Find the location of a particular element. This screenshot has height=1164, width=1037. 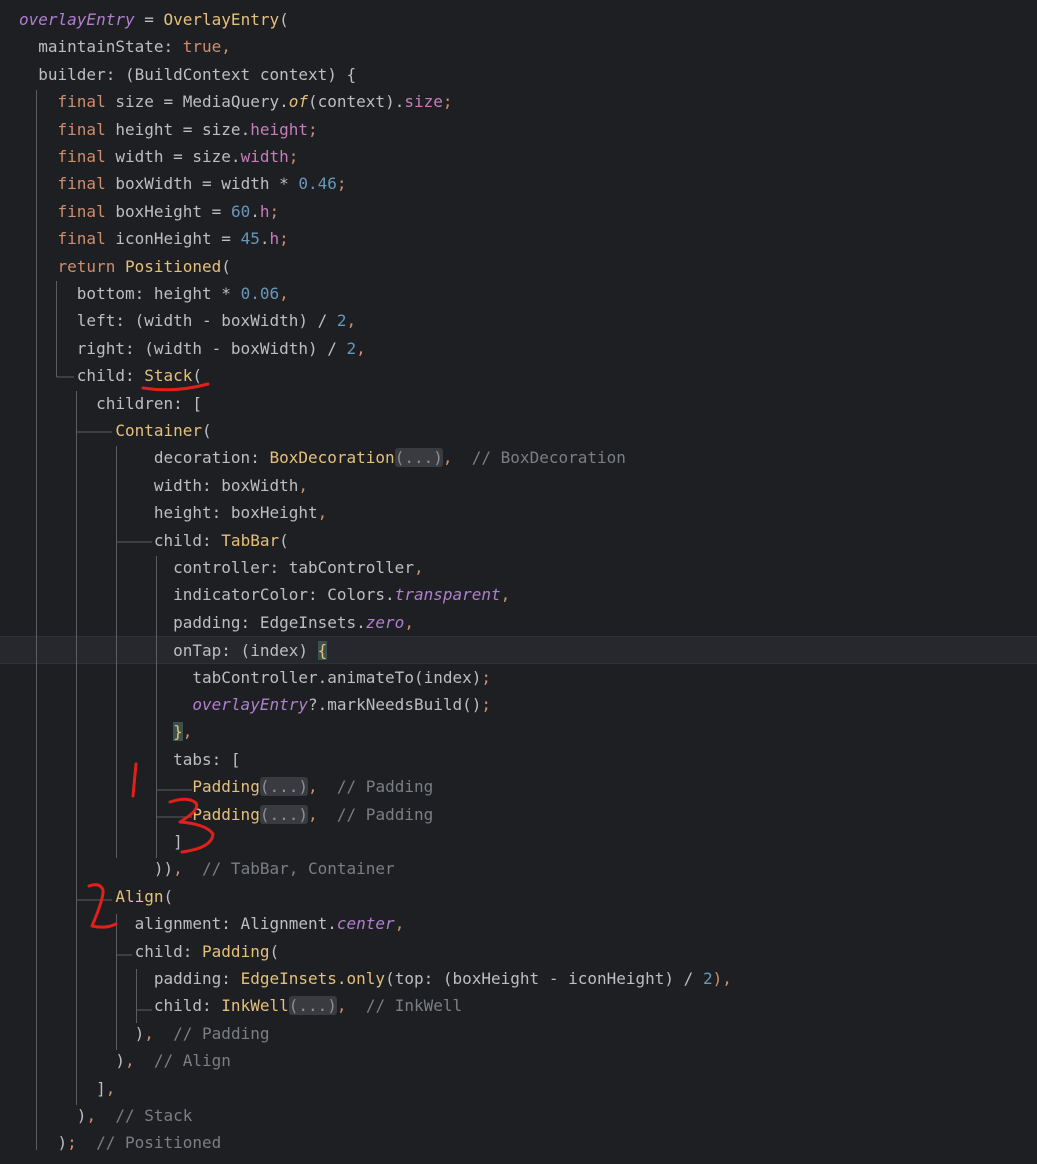

code-line: indicatorColor: Colors.transparent, is located at coordinates (518, 594).